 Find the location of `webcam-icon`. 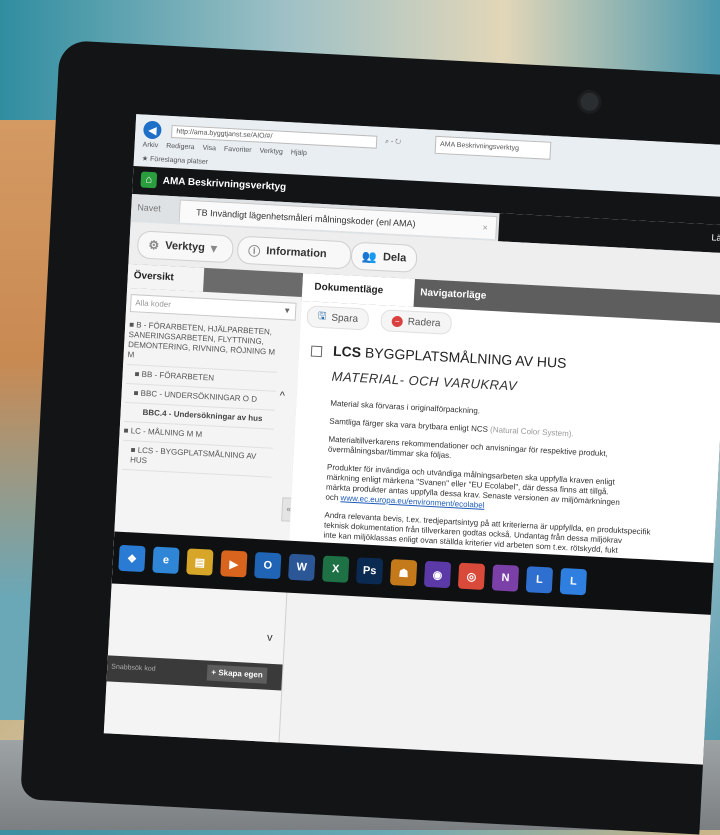

webcam-icon is located at coordinates (589, 102).